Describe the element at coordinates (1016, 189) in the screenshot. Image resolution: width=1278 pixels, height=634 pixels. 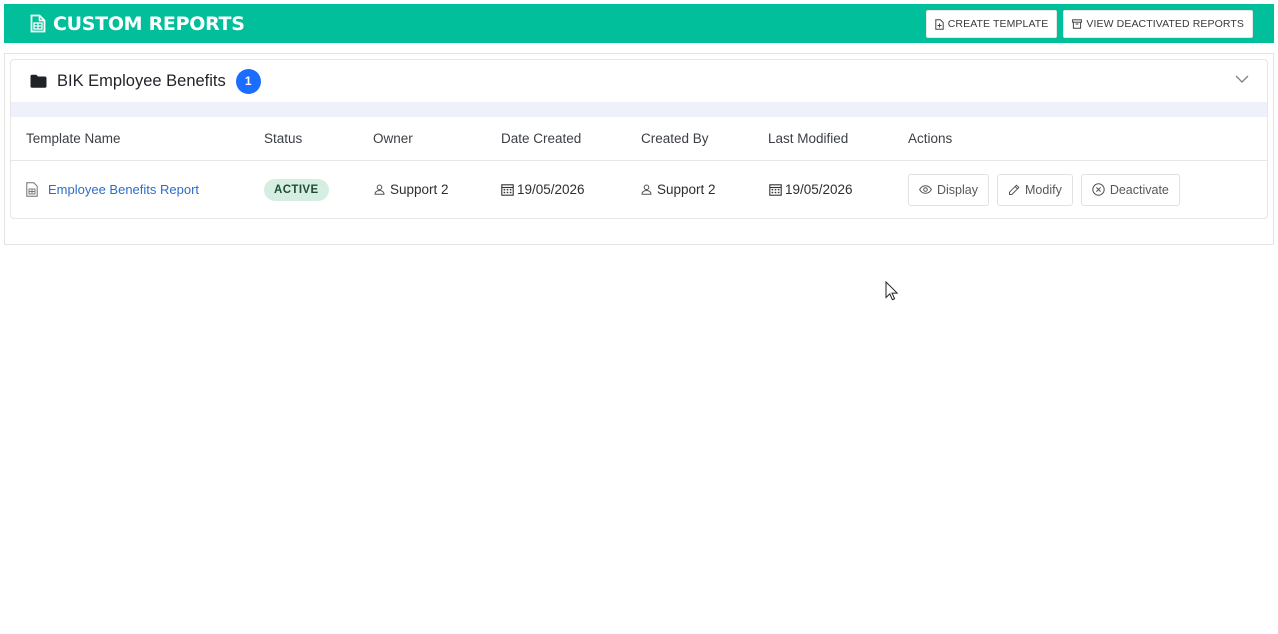
I see `pencil-icon` at that location.